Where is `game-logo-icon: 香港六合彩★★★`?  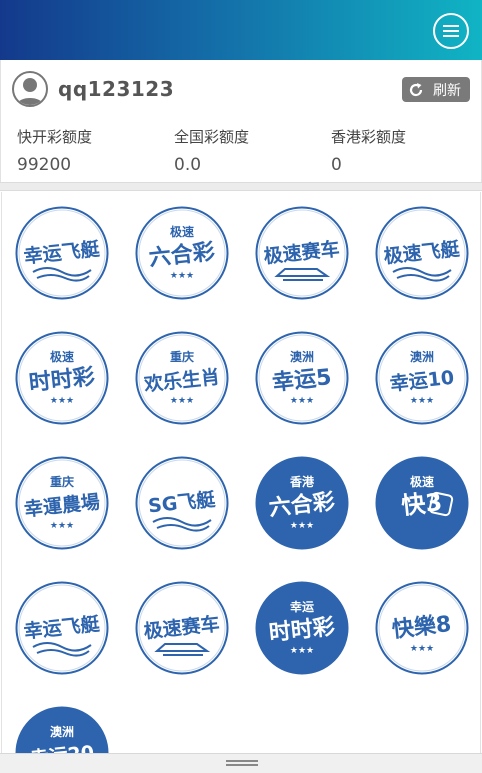
game-logo-icon: 香港六合彩★★★ is located at coordinates (302, 503).